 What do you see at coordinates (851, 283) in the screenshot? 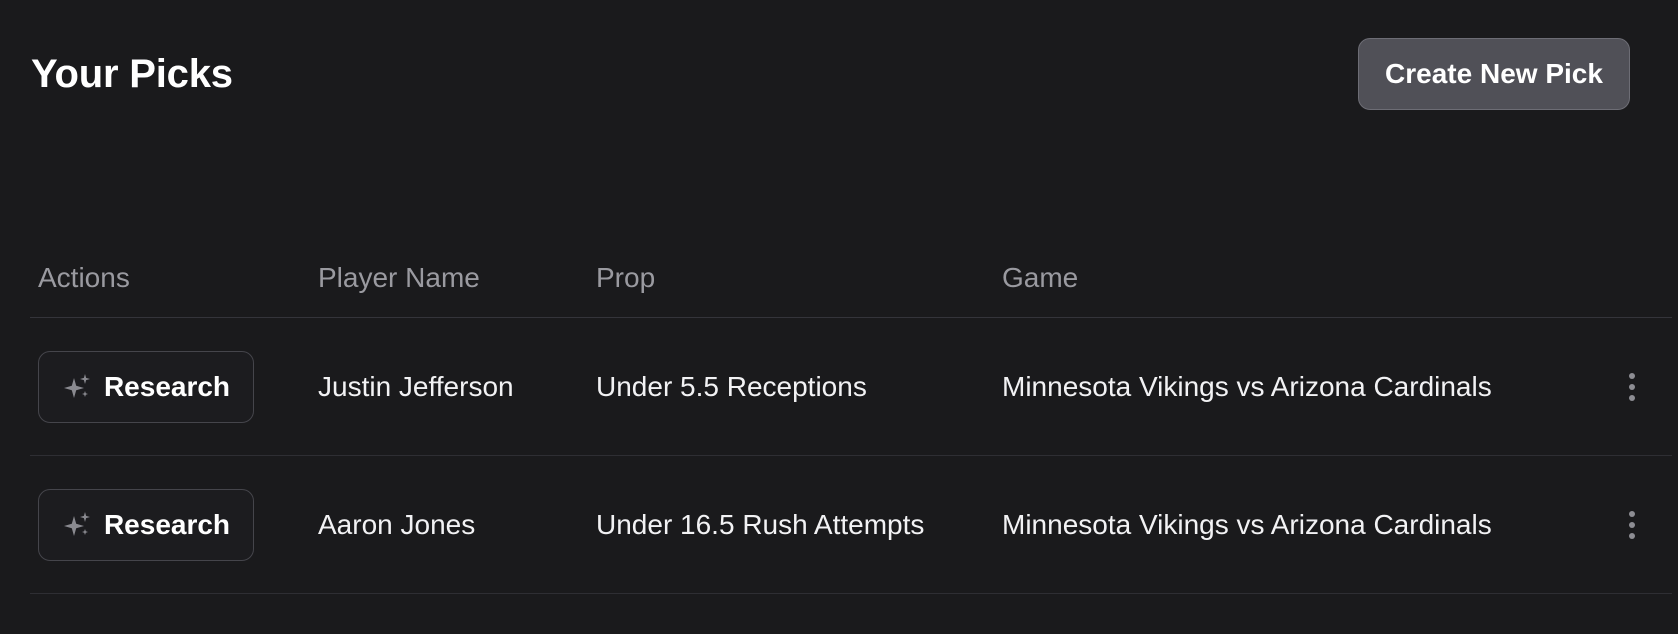
I see `table-header: Actions Player Name Prop Game` at bounding box center [851, 283].